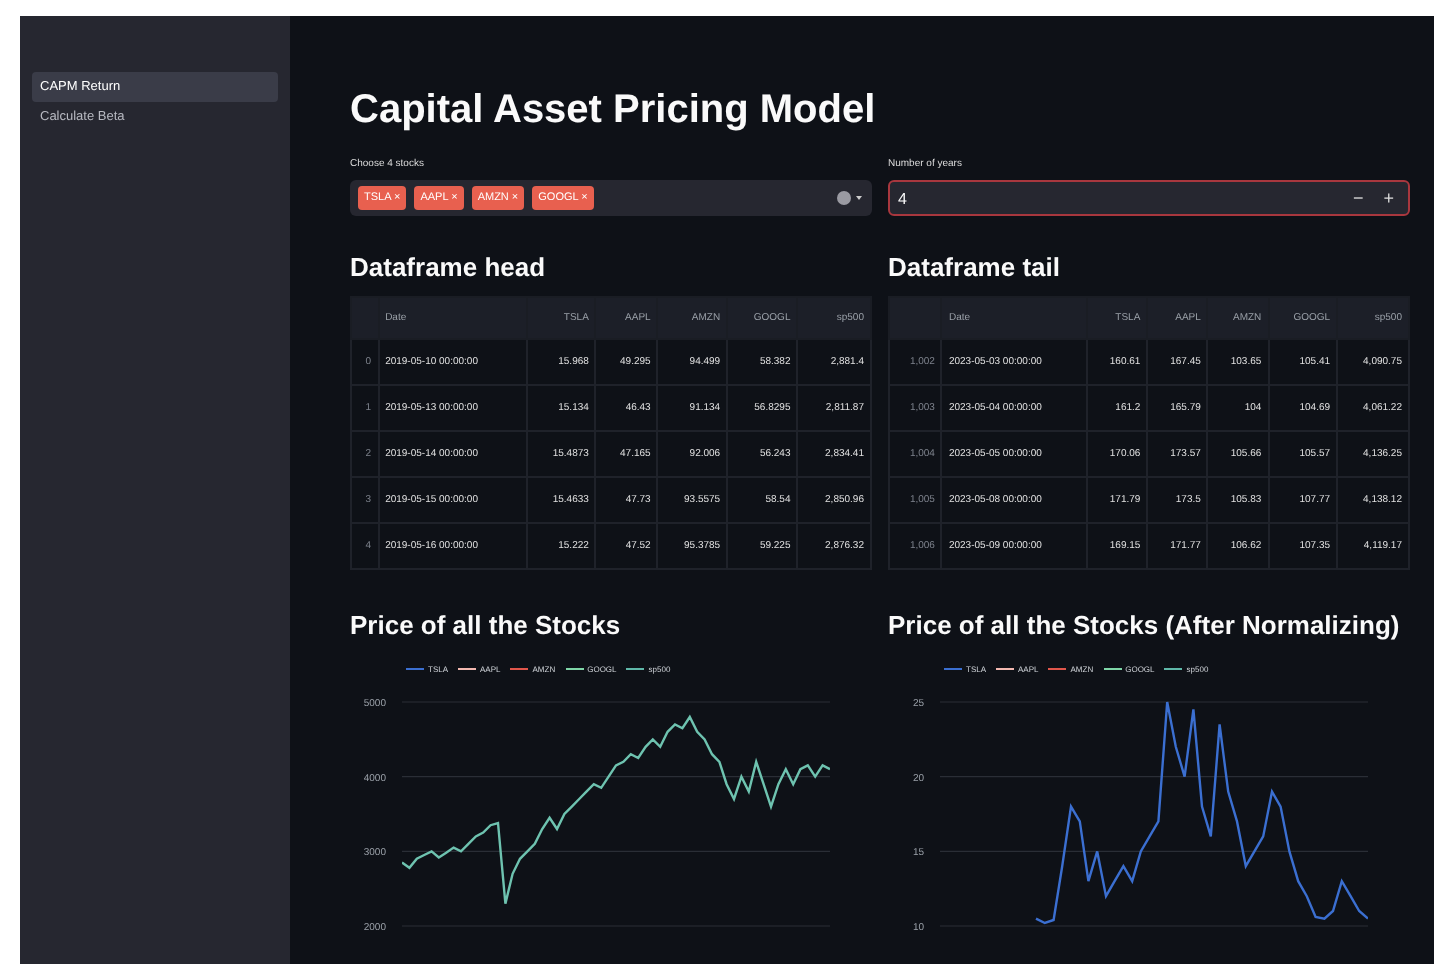 This screenshot has width=1434, height=964. What do you see at coordinates (486, 625) in the screenshot?
I see `chart-title: Price of all the Stocks` at bounding box center [486, 625].